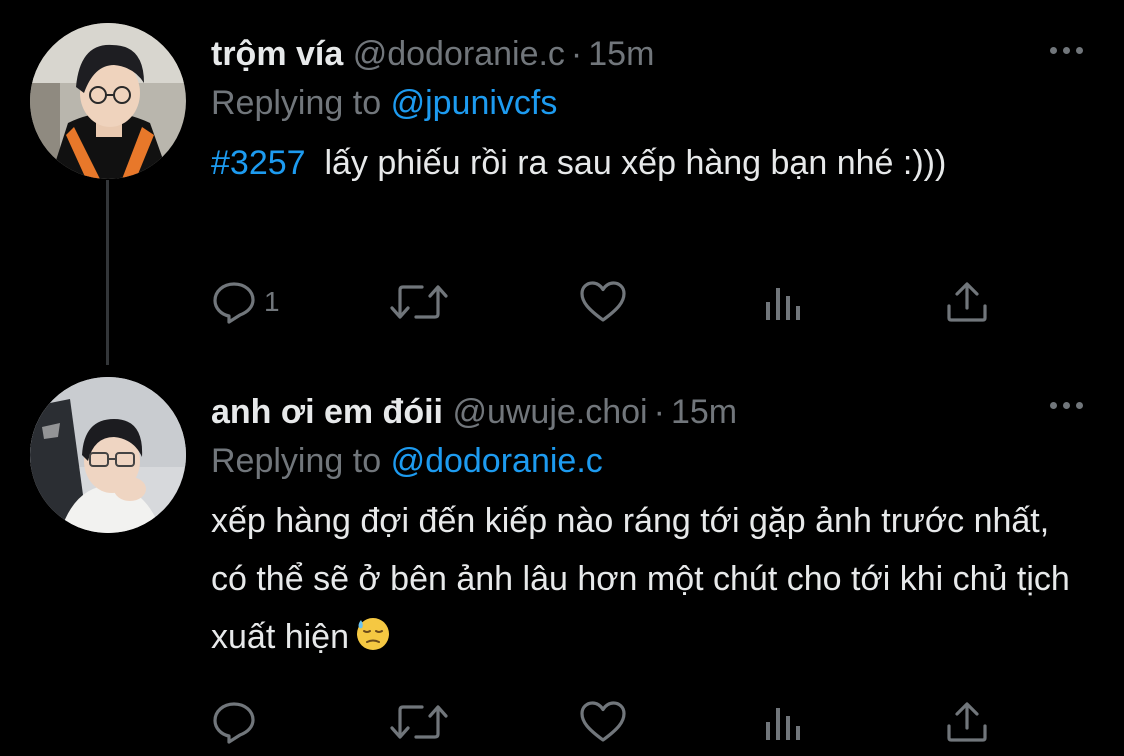  What do you see at coordinates (258, 163) in the screenshot?
I see `hashtag-link: #3257` at bounding box center [258, 163].